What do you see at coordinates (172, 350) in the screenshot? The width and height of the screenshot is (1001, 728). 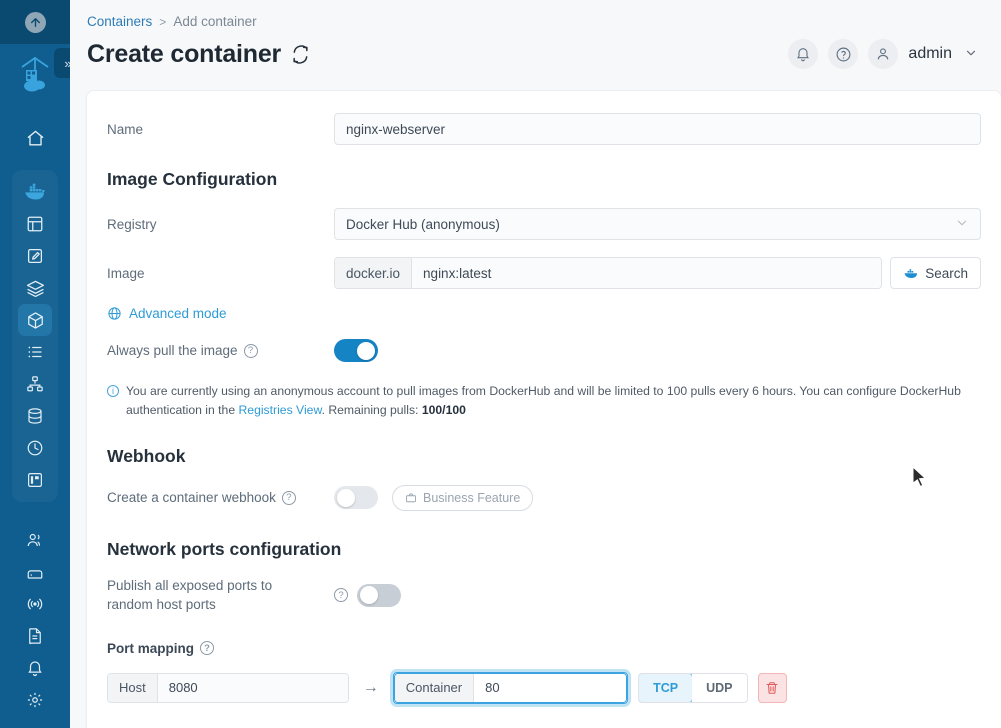 I see `always-pull-label: Always pull the image` at bounding box center [172, 350].